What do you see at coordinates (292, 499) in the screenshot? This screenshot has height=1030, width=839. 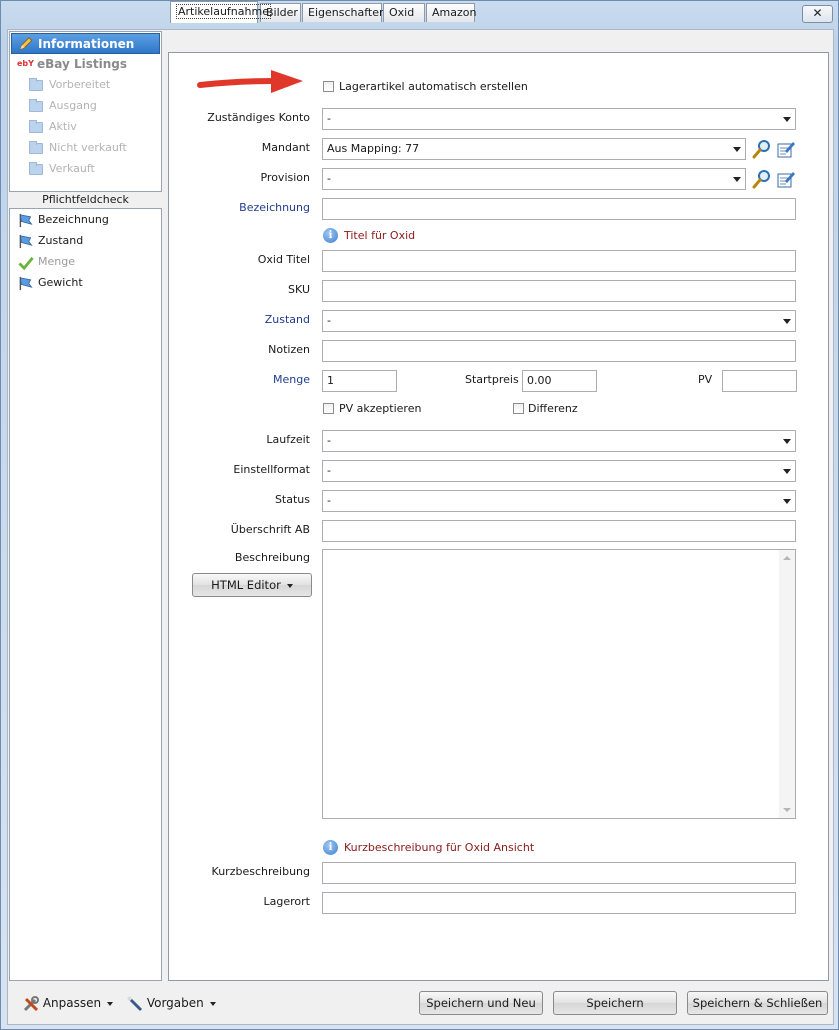 I see `status-label: Status` at bounding box center [292, 499].